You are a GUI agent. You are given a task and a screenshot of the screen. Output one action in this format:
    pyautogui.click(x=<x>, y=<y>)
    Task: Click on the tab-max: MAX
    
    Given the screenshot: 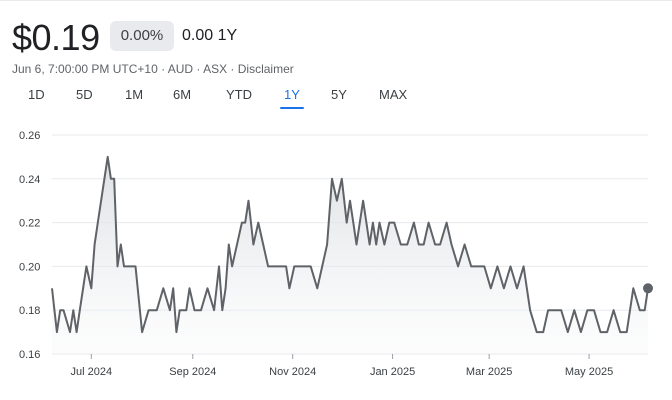 What is the action you would take?
    pyautogui.click(x=393, y=95)
    